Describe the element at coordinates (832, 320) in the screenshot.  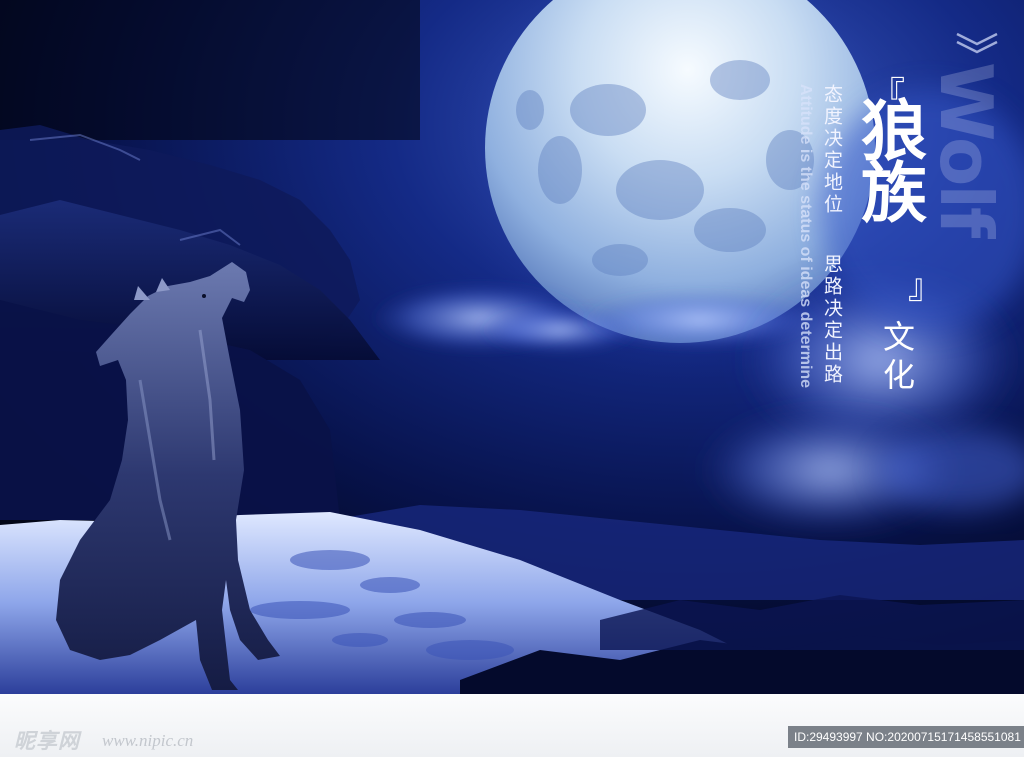
I see `motto-chinese-line-2: 思路决定出路` at that location.